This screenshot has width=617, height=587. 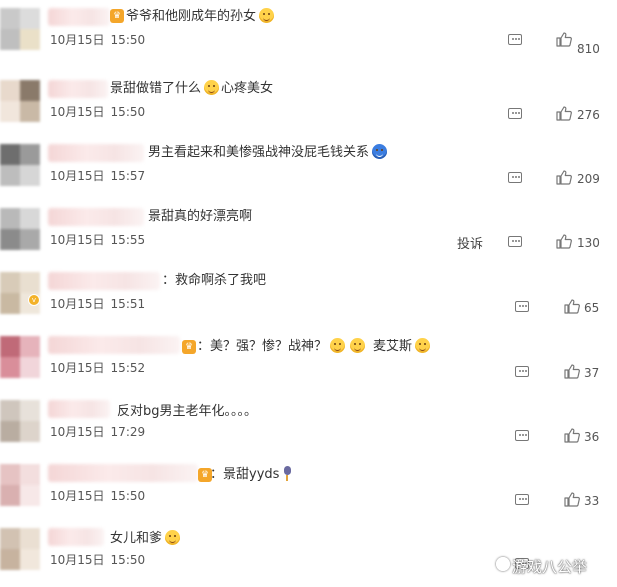 I want to click on member-badge-icon: ♛, so click(x=117, y=16).